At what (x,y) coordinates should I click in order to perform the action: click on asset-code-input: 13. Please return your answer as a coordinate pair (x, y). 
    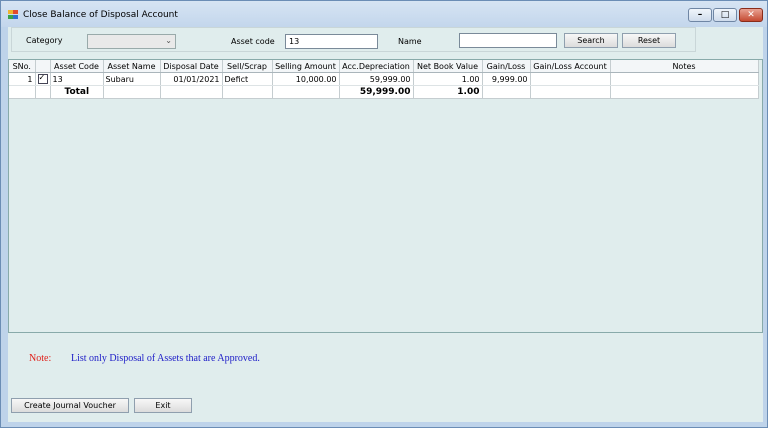
    Looking at the image, I should click on (331, 41).